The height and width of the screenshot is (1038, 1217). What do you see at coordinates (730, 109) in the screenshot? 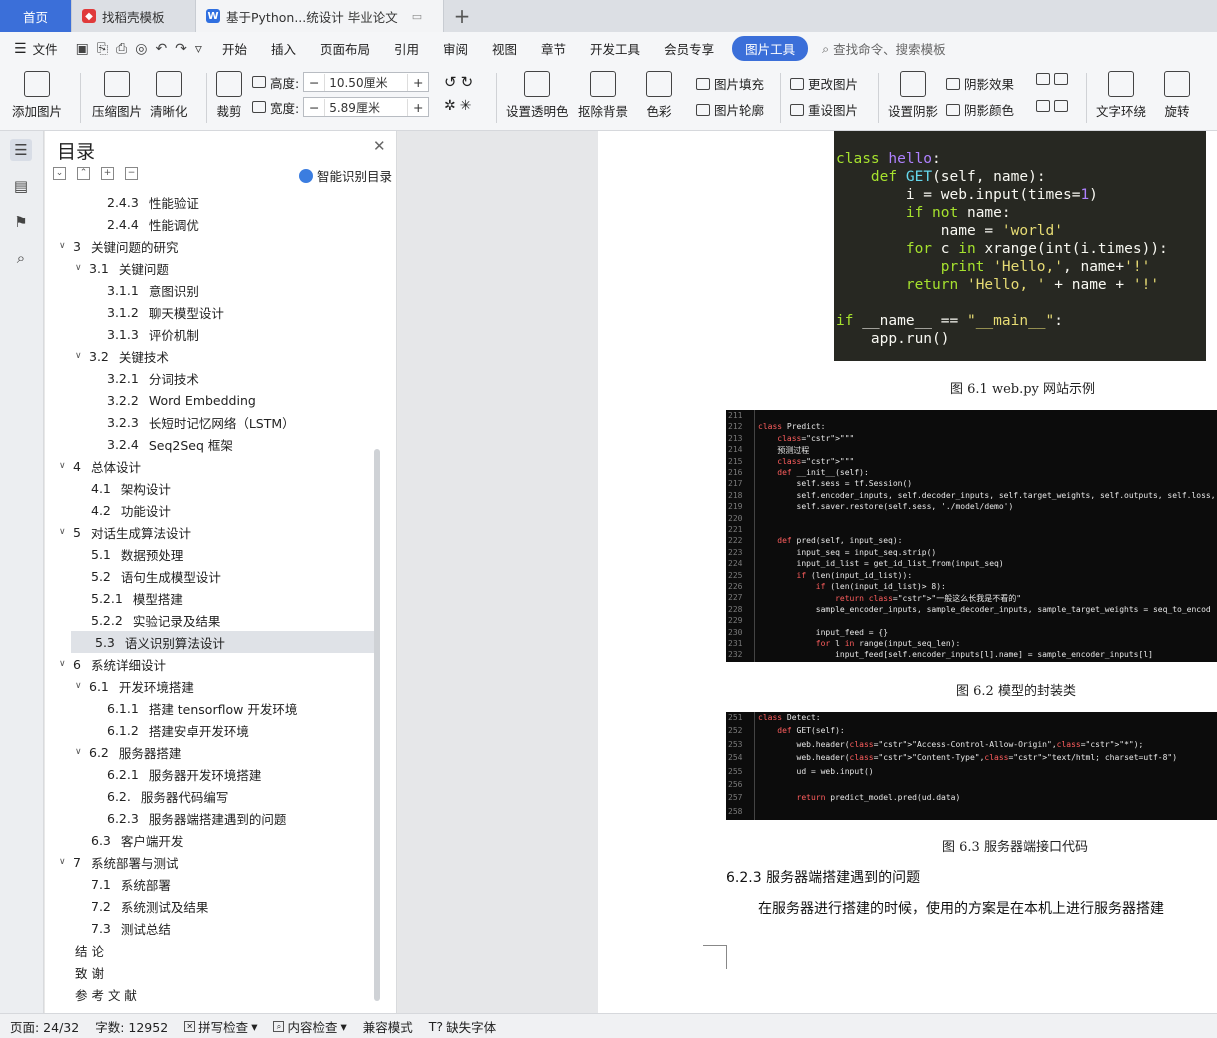
I see `image-outline-button: 图片轮廓` at bounding box center [730, 109].